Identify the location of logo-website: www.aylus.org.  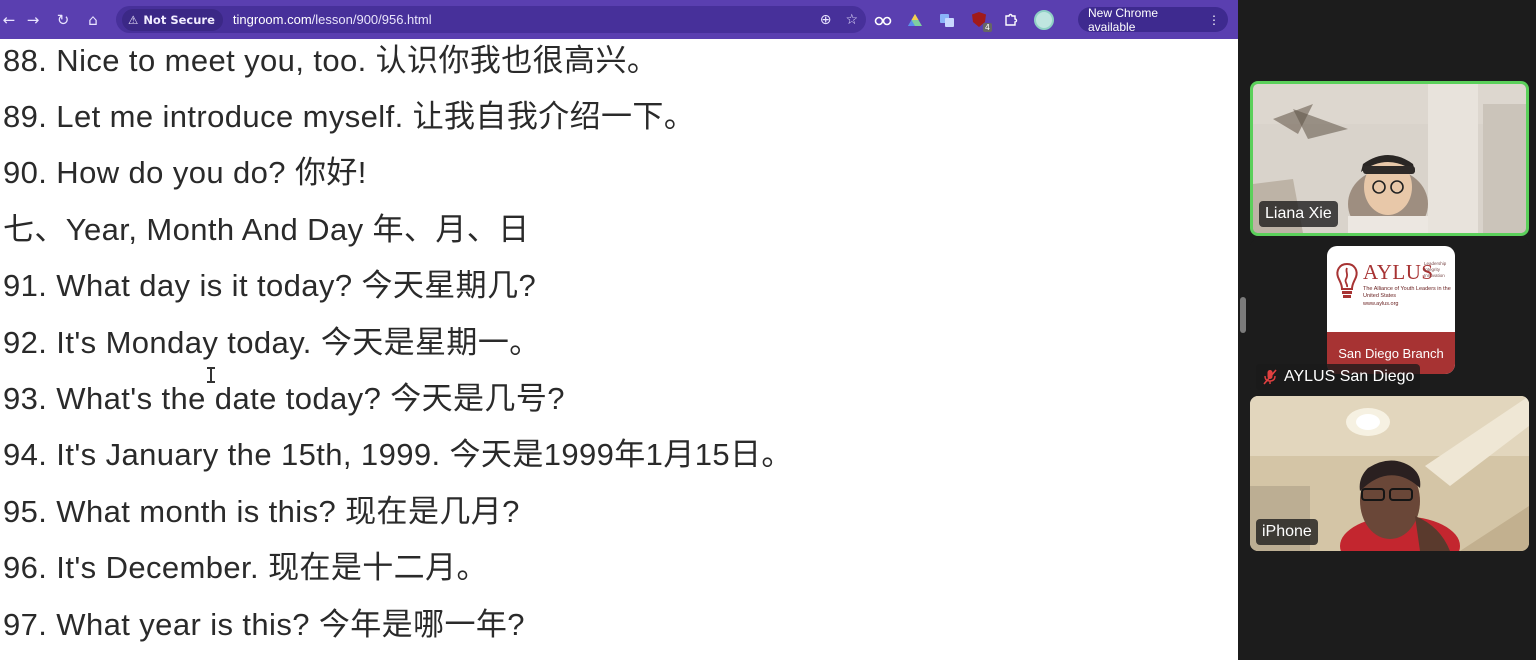
(1381, 304).